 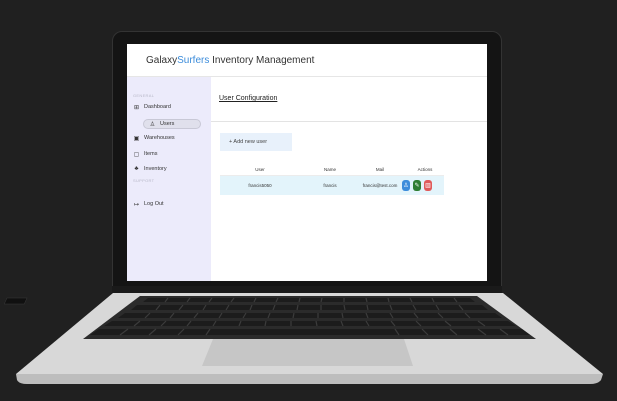 I want to click on sidebar-item-dashboard: ⊞ Dashboard, so click(x=152, y=107).